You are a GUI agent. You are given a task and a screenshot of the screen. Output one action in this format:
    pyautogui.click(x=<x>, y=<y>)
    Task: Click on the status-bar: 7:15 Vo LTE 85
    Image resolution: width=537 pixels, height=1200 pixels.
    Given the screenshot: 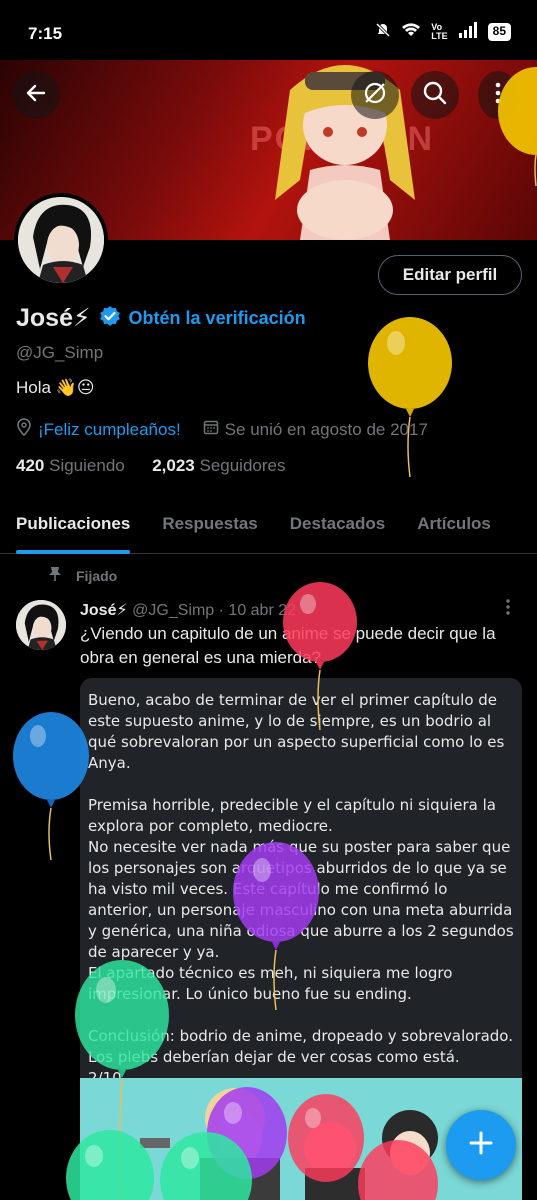 What is the action you would take?
    pyautogui.click(x=268, y=30)
    